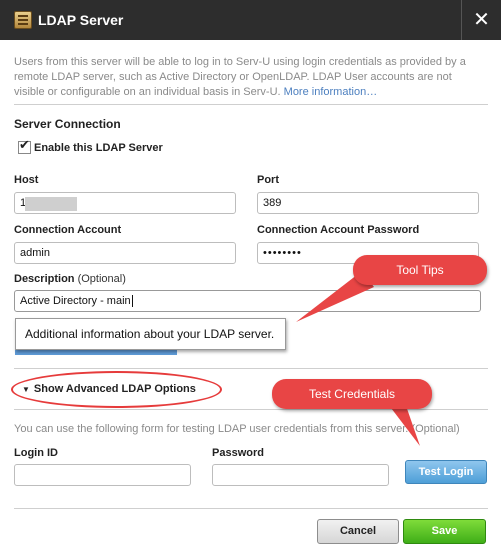 The width and height of the screenshot is (501, 556). What do you see at coordinates (352, 394) in the screenshot?
I see `test-credentials-callout: Test Credentials` at bounding box center [352, 394].